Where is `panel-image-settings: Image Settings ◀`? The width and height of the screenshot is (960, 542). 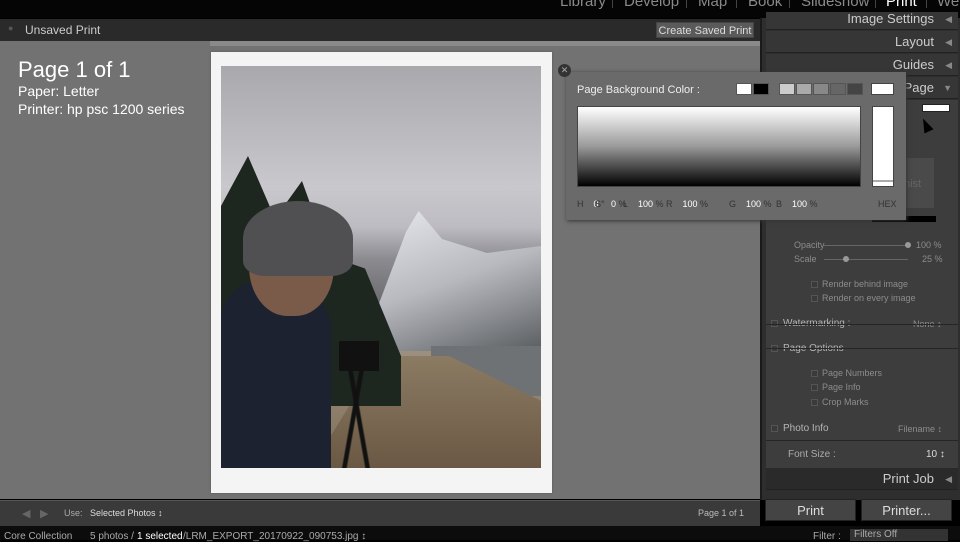 panel-image-settings: Image Settings ◀ is located at coordinates (862, 21).